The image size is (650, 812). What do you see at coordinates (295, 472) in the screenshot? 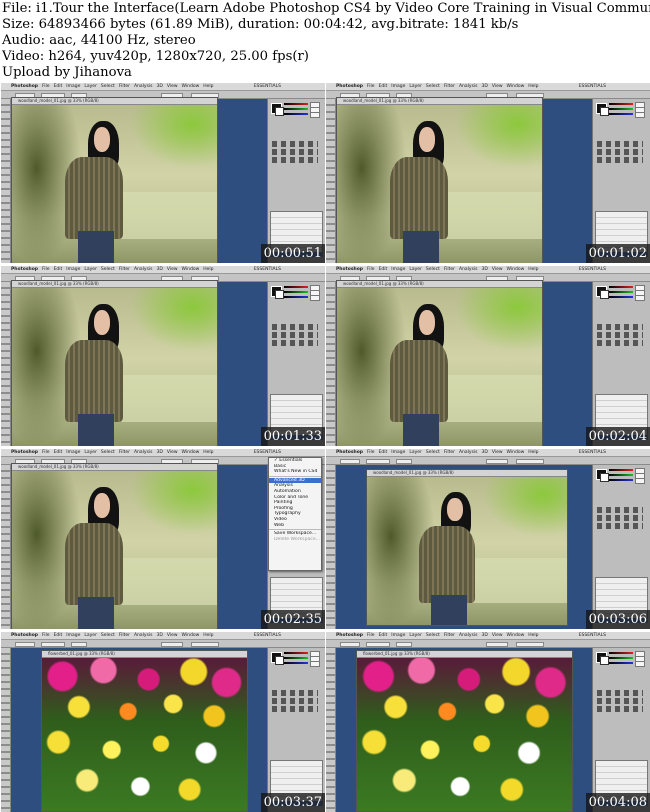
I see `workspace-menu-item: What's New in CS4` at bounding box center [295, 472].